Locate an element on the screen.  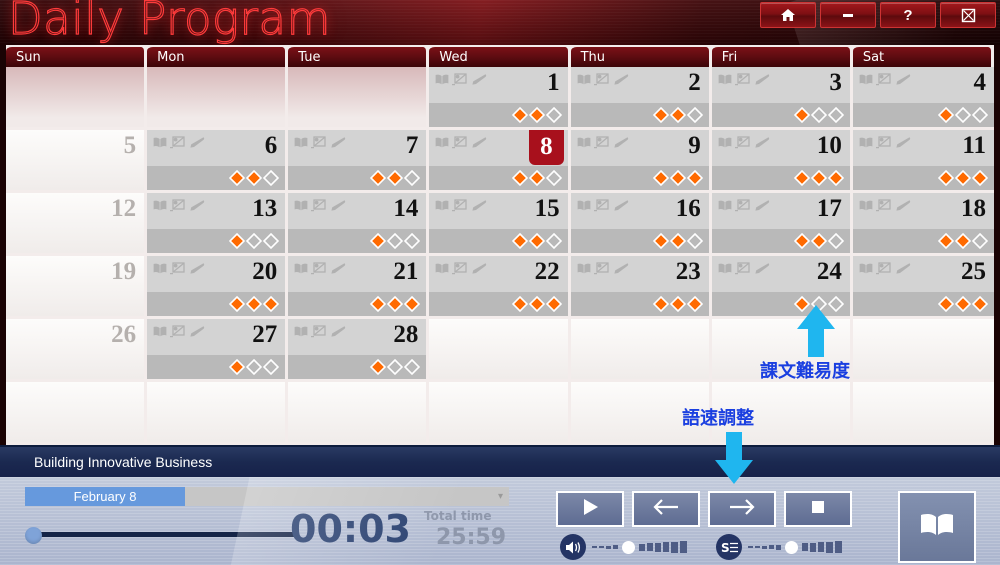
stop-button is located at coordinates (818, 509).